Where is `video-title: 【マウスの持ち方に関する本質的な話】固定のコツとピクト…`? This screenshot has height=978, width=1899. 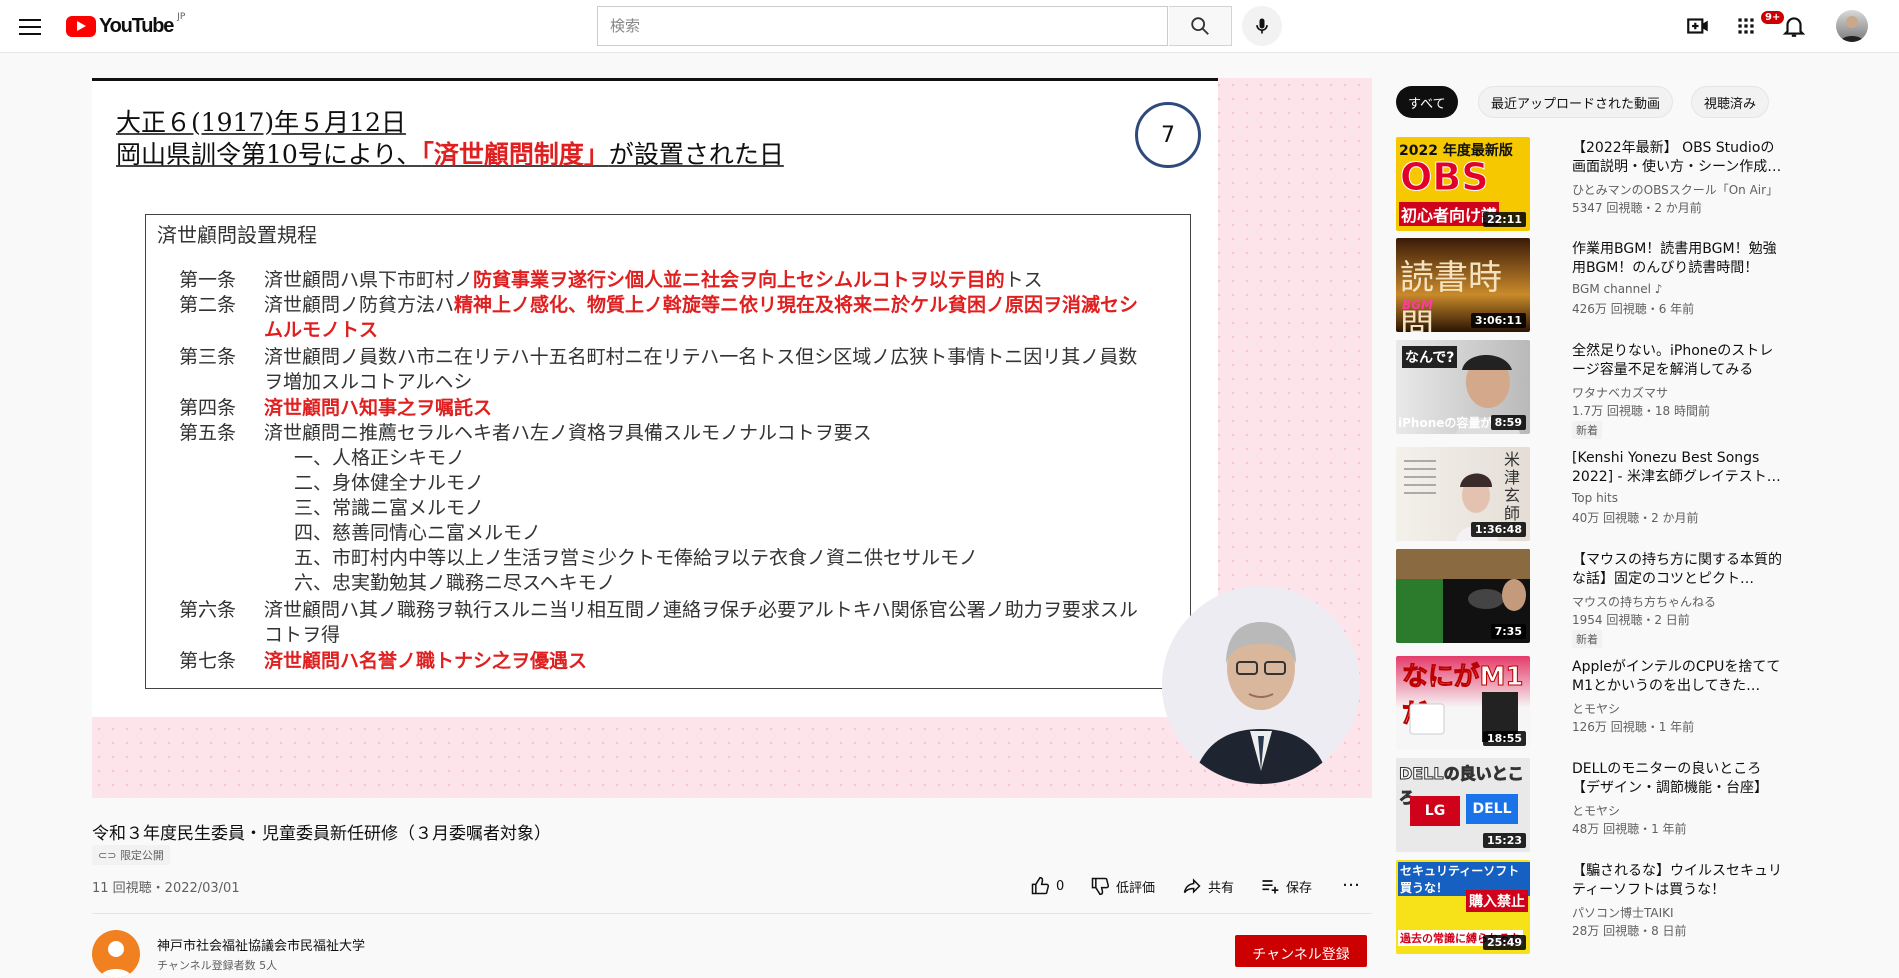 video-title: 【マウスの持ち方に関する本質的な話】固定のコツとピクト… is located at coordinates (1677, 569).